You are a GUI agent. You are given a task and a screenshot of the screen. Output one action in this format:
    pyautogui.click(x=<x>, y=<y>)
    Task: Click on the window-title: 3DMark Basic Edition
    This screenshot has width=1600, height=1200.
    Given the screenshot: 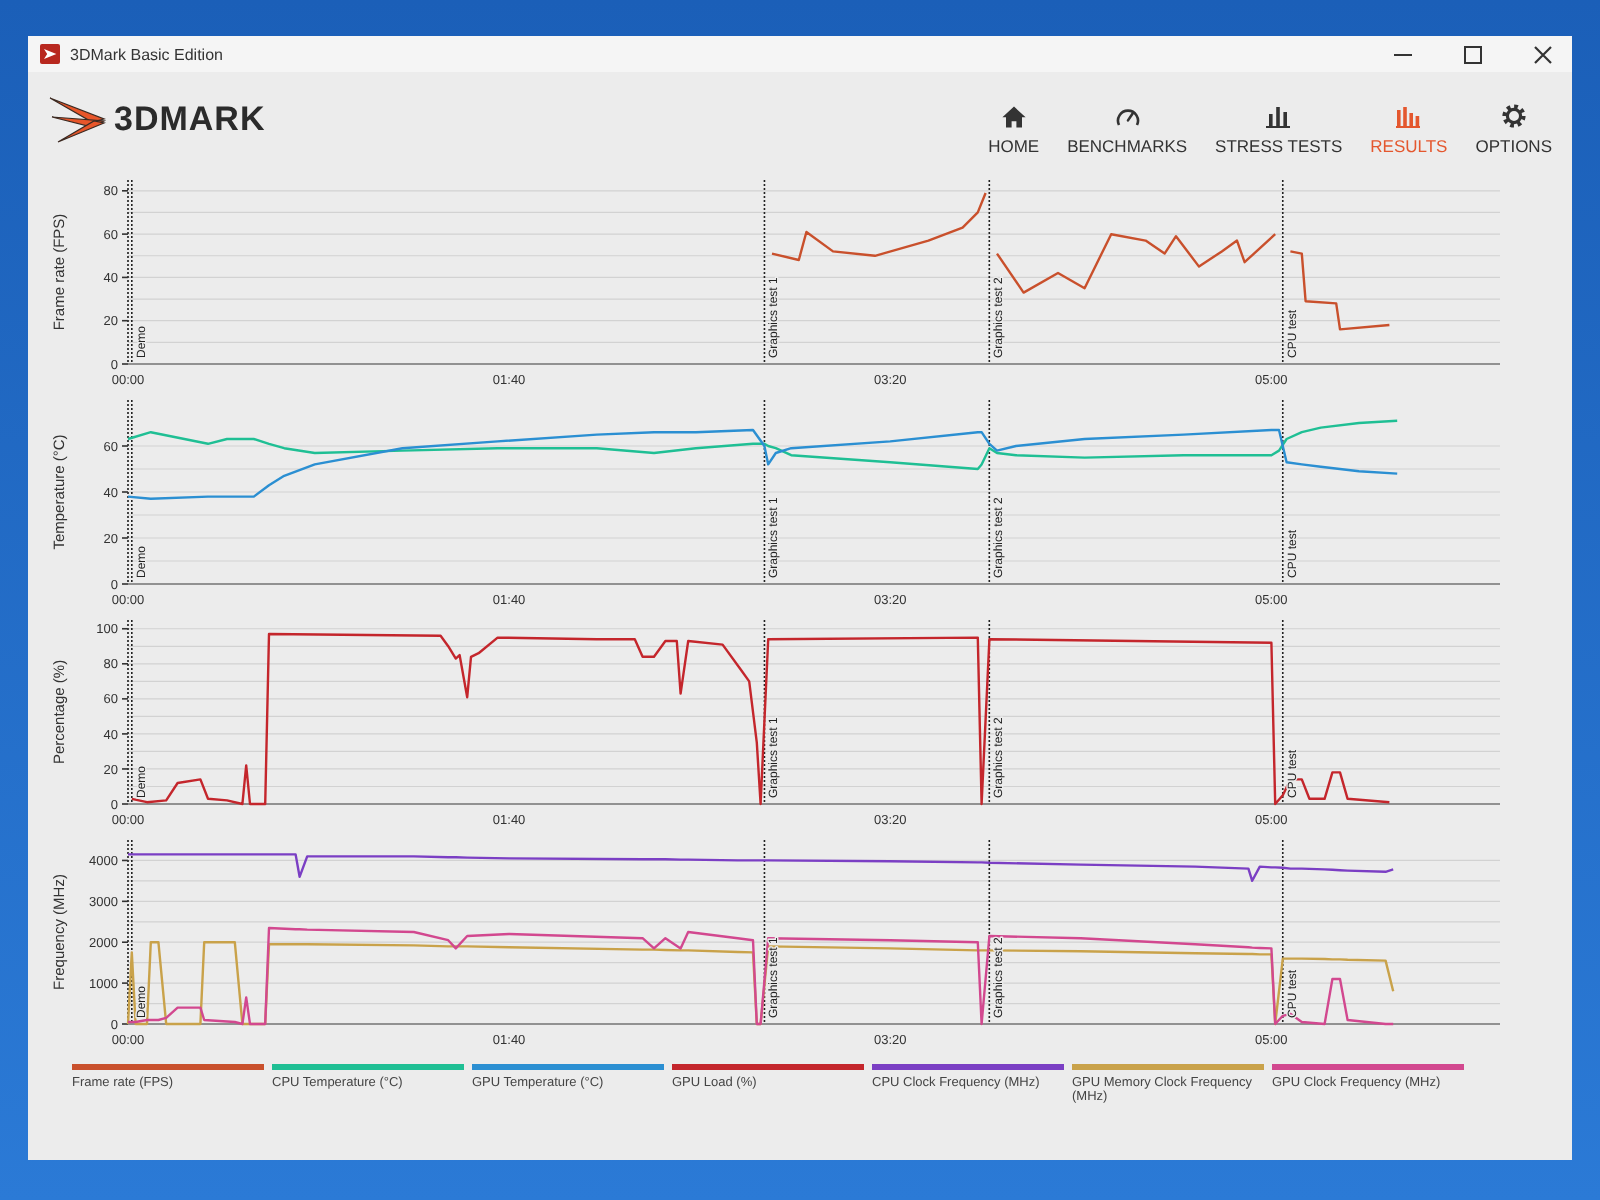 What is the action you would take?
    pyautogui.click(x=146, y=54)
    